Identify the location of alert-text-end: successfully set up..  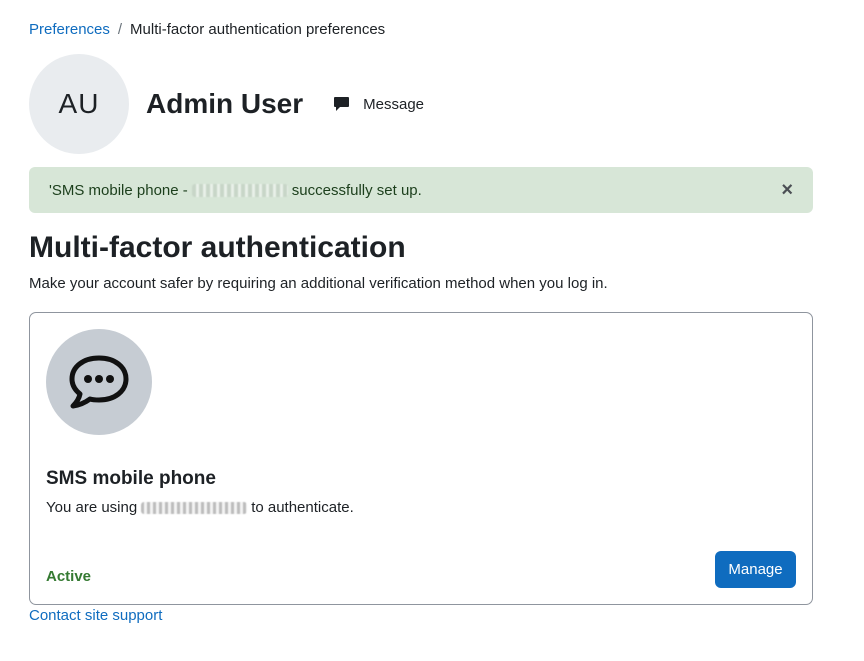
(356, 190).